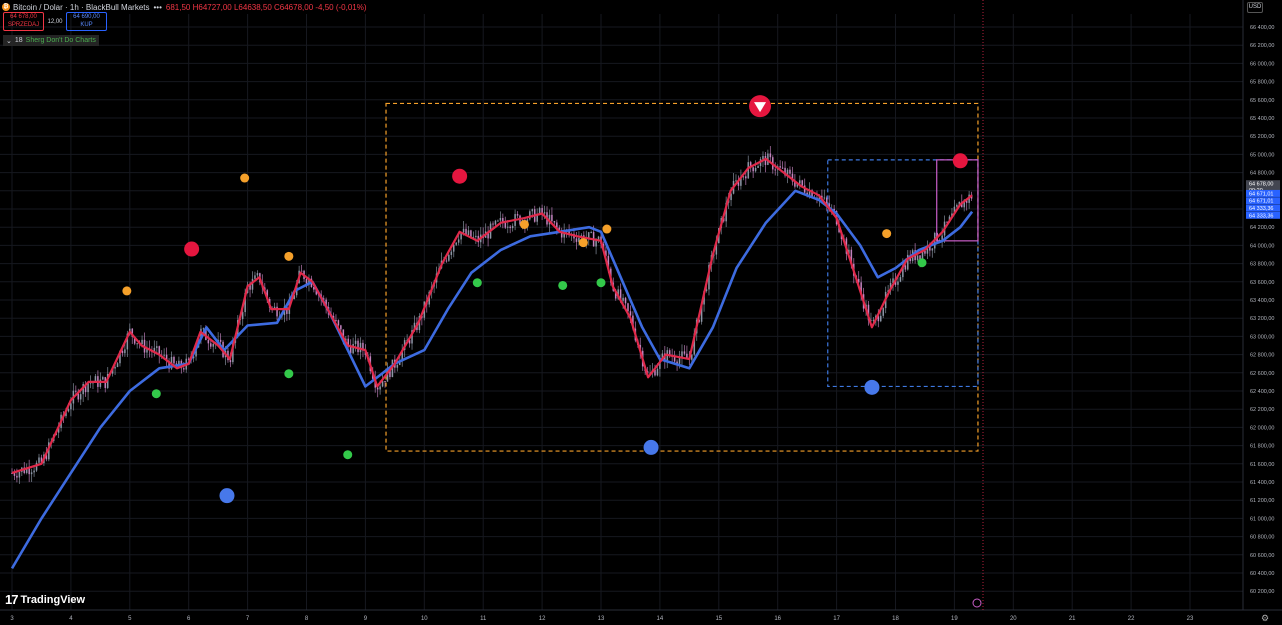 Image resolution: width=1282 pixels, height=625 pixels. What do you see at coordinates (23, 25) in the screenshot?
I see `sell-label: SPRZEDAJ` at bounding box center [23, 25].